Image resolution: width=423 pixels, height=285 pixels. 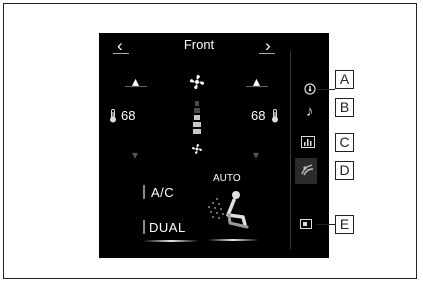 I want to click on menu-divider, so click(x=290, y=150).